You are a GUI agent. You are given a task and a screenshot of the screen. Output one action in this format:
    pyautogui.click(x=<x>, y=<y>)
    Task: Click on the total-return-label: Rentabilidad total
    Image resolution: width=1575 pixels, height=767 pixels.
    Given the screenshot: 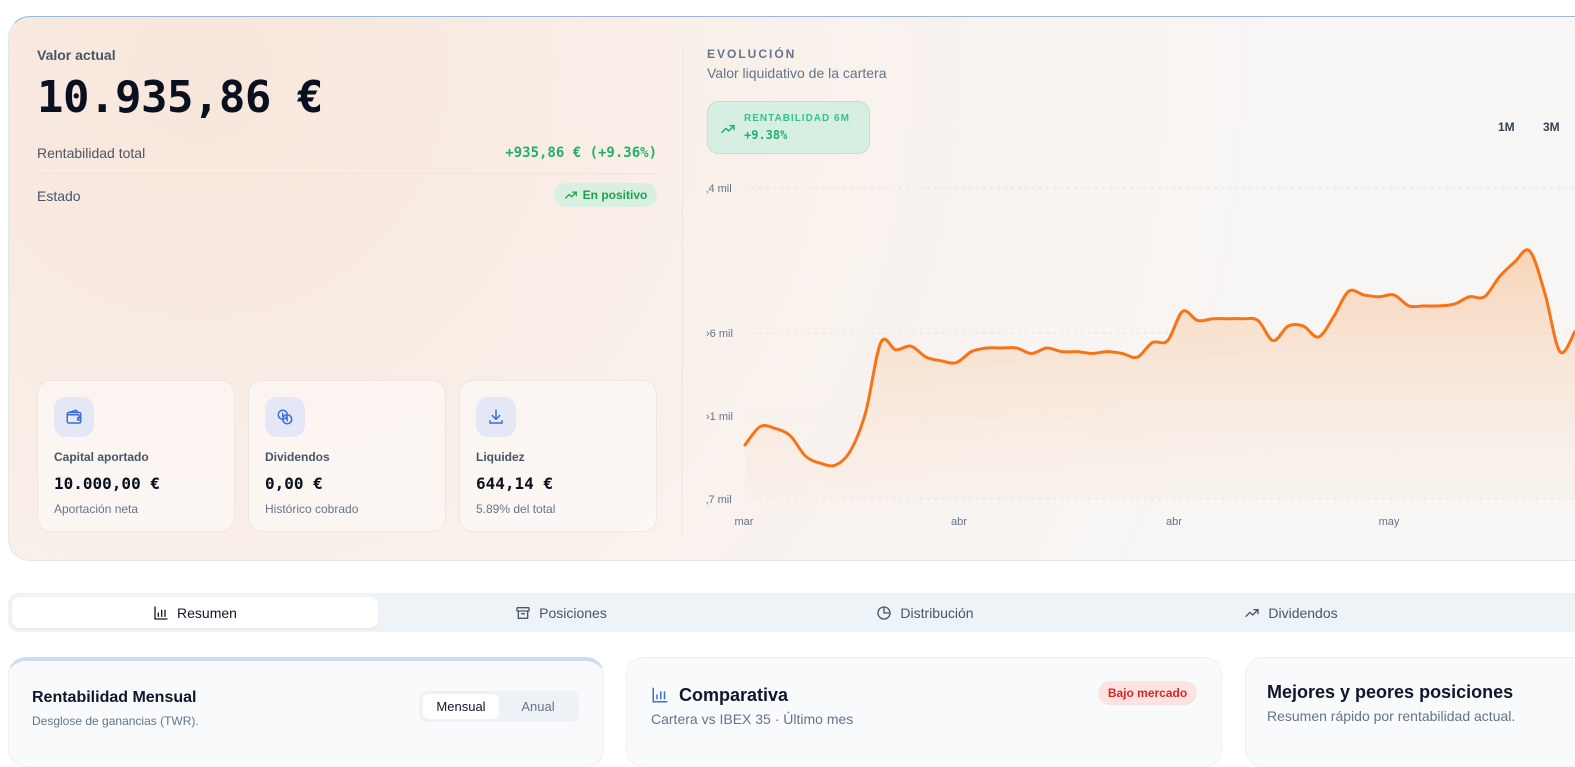 What is the action you would take?
    pyautogui.click(x=91, y=153)
    